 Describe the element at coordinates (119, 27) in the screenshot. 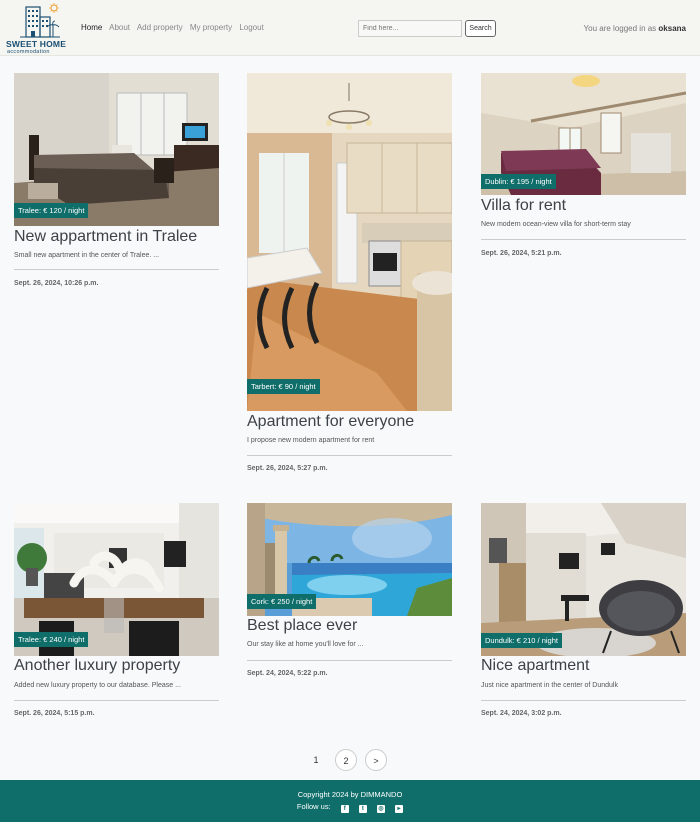

I see `nav-about: About` at that location.